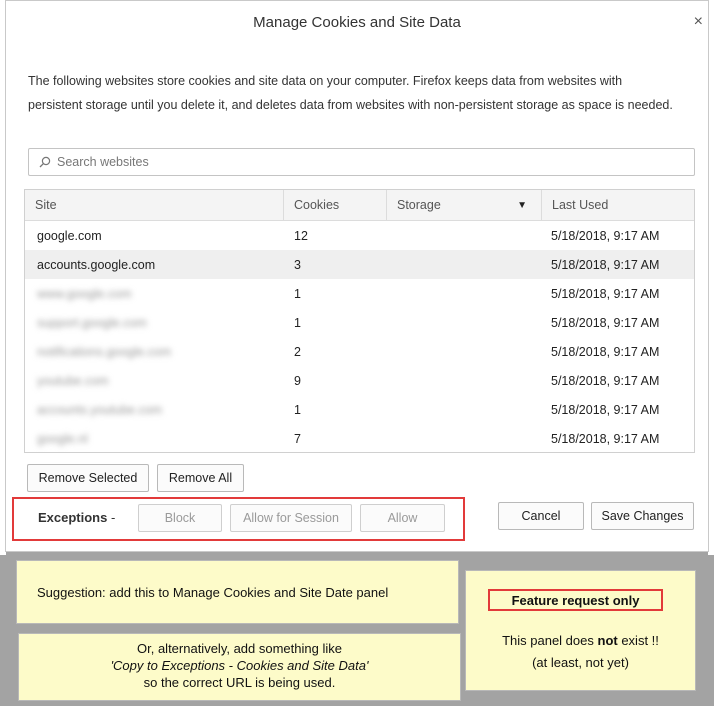  I want to click on block-button: Block, so click(180, 518).